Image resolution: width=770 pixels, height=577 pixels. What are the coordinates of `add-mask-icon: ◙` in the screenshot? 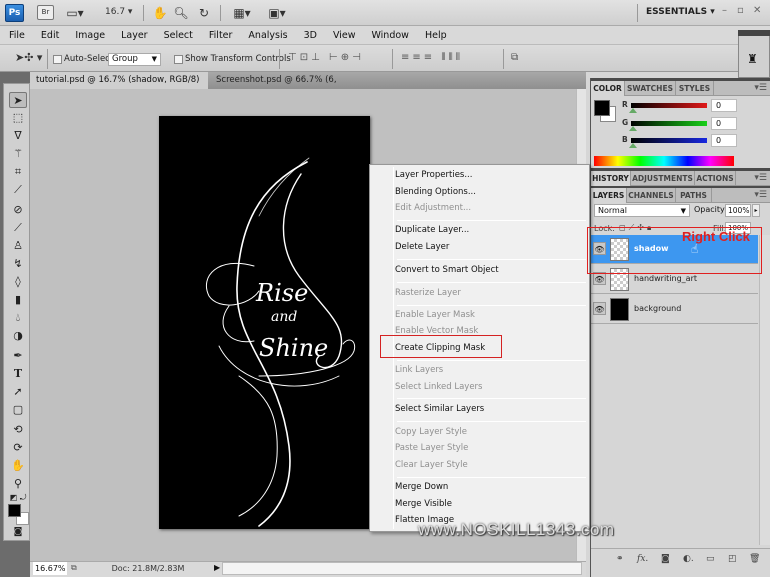 It's located at (665, 559).